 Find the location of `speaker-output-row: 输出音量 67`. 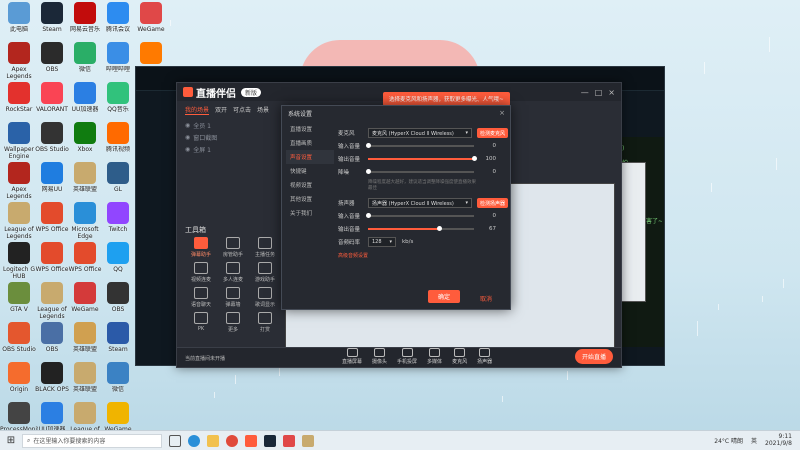

speaker-output-row: 输出音量 67 is located at coordinates (423, 228).